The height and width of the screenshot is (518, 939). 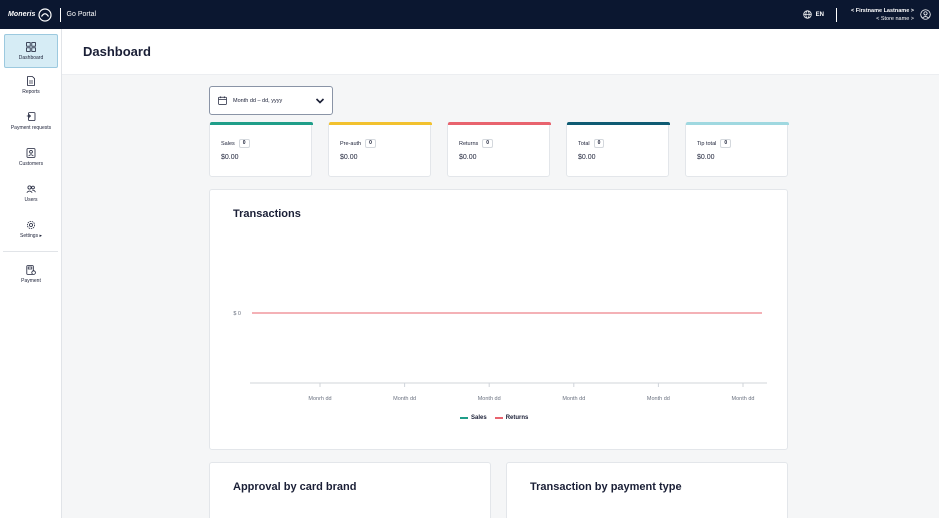 I want to click on language-switcher: EN, so click(x=813, y=14).